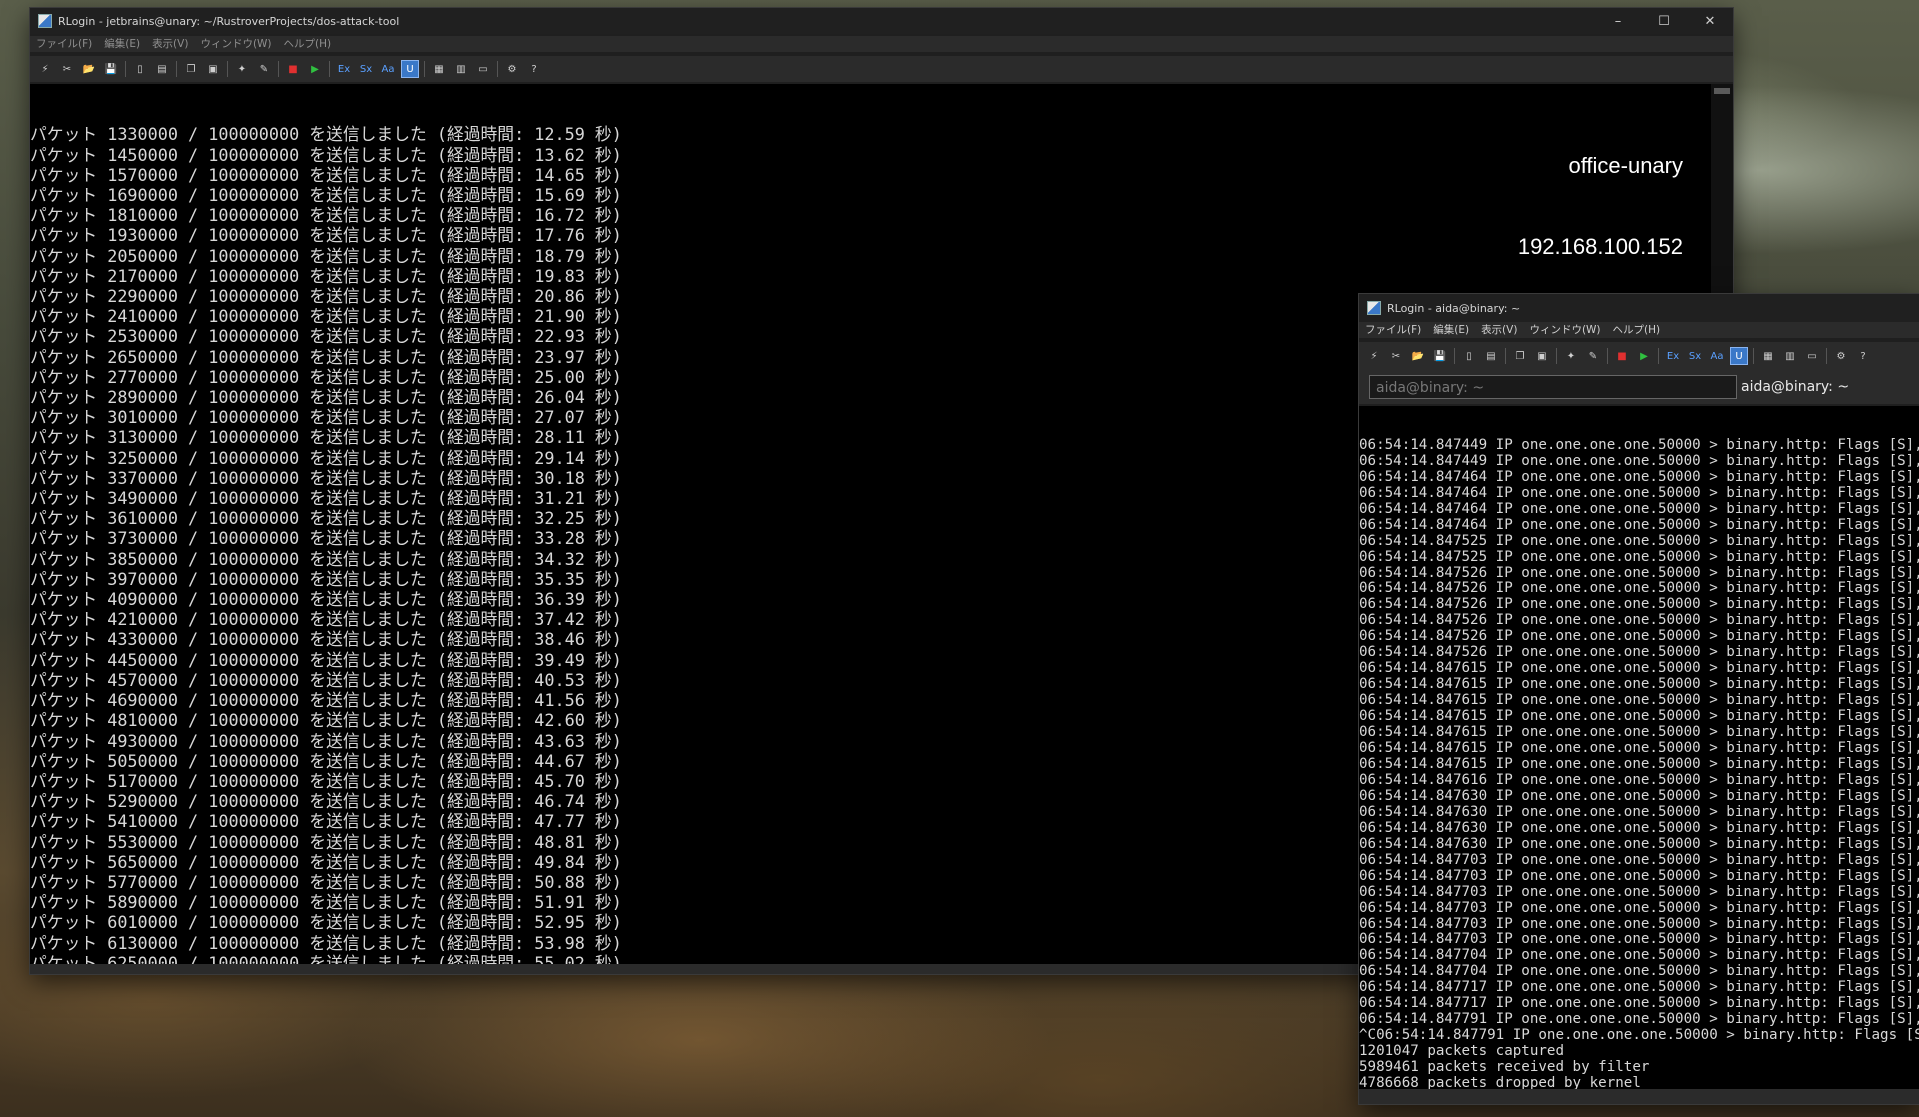 The height and width of the screenshot is (1117, 1919). Describe the element at coordinates (1664, 21) in the screenshot. I see `maximize-button: ☐` at that location.